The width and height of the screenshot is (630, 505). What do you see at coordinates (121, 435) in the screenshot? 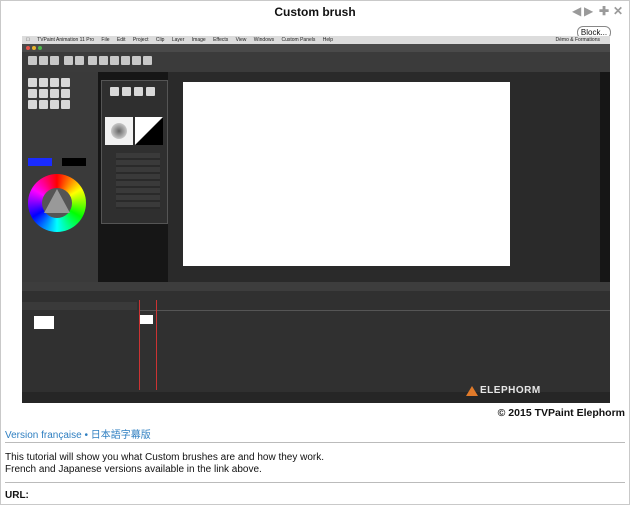
I see `japanese-version-link: 日本語字幕版` at bounding box center [121, 435].